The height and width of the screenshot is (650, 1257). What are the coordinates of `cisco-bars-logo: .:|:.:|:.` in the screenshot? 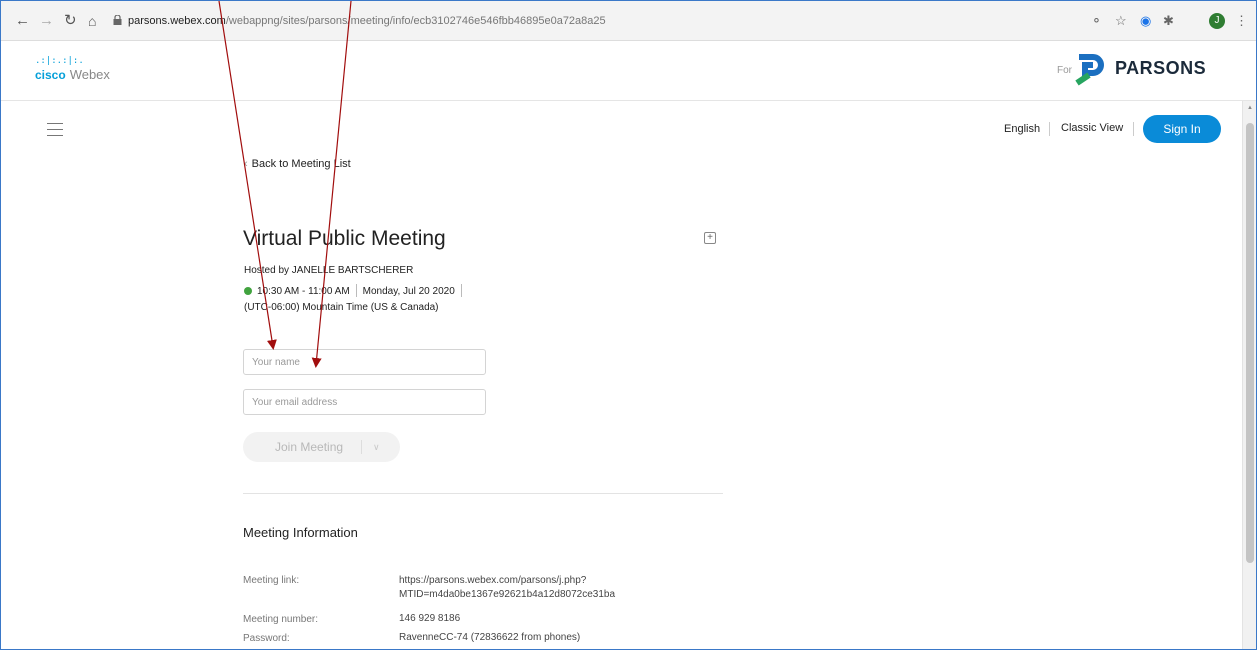 It's located at (59, 61).